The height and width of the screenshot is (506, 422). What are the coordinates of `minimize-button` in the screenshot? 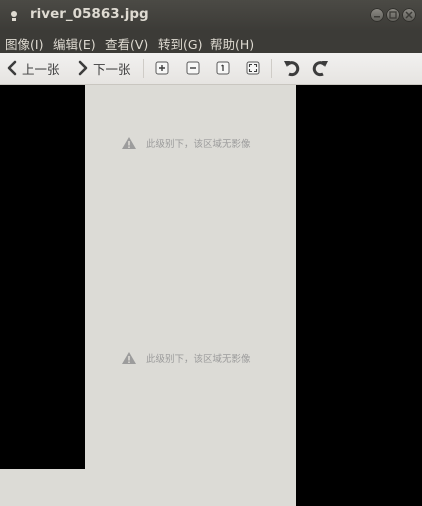 It's located at (377, 15).